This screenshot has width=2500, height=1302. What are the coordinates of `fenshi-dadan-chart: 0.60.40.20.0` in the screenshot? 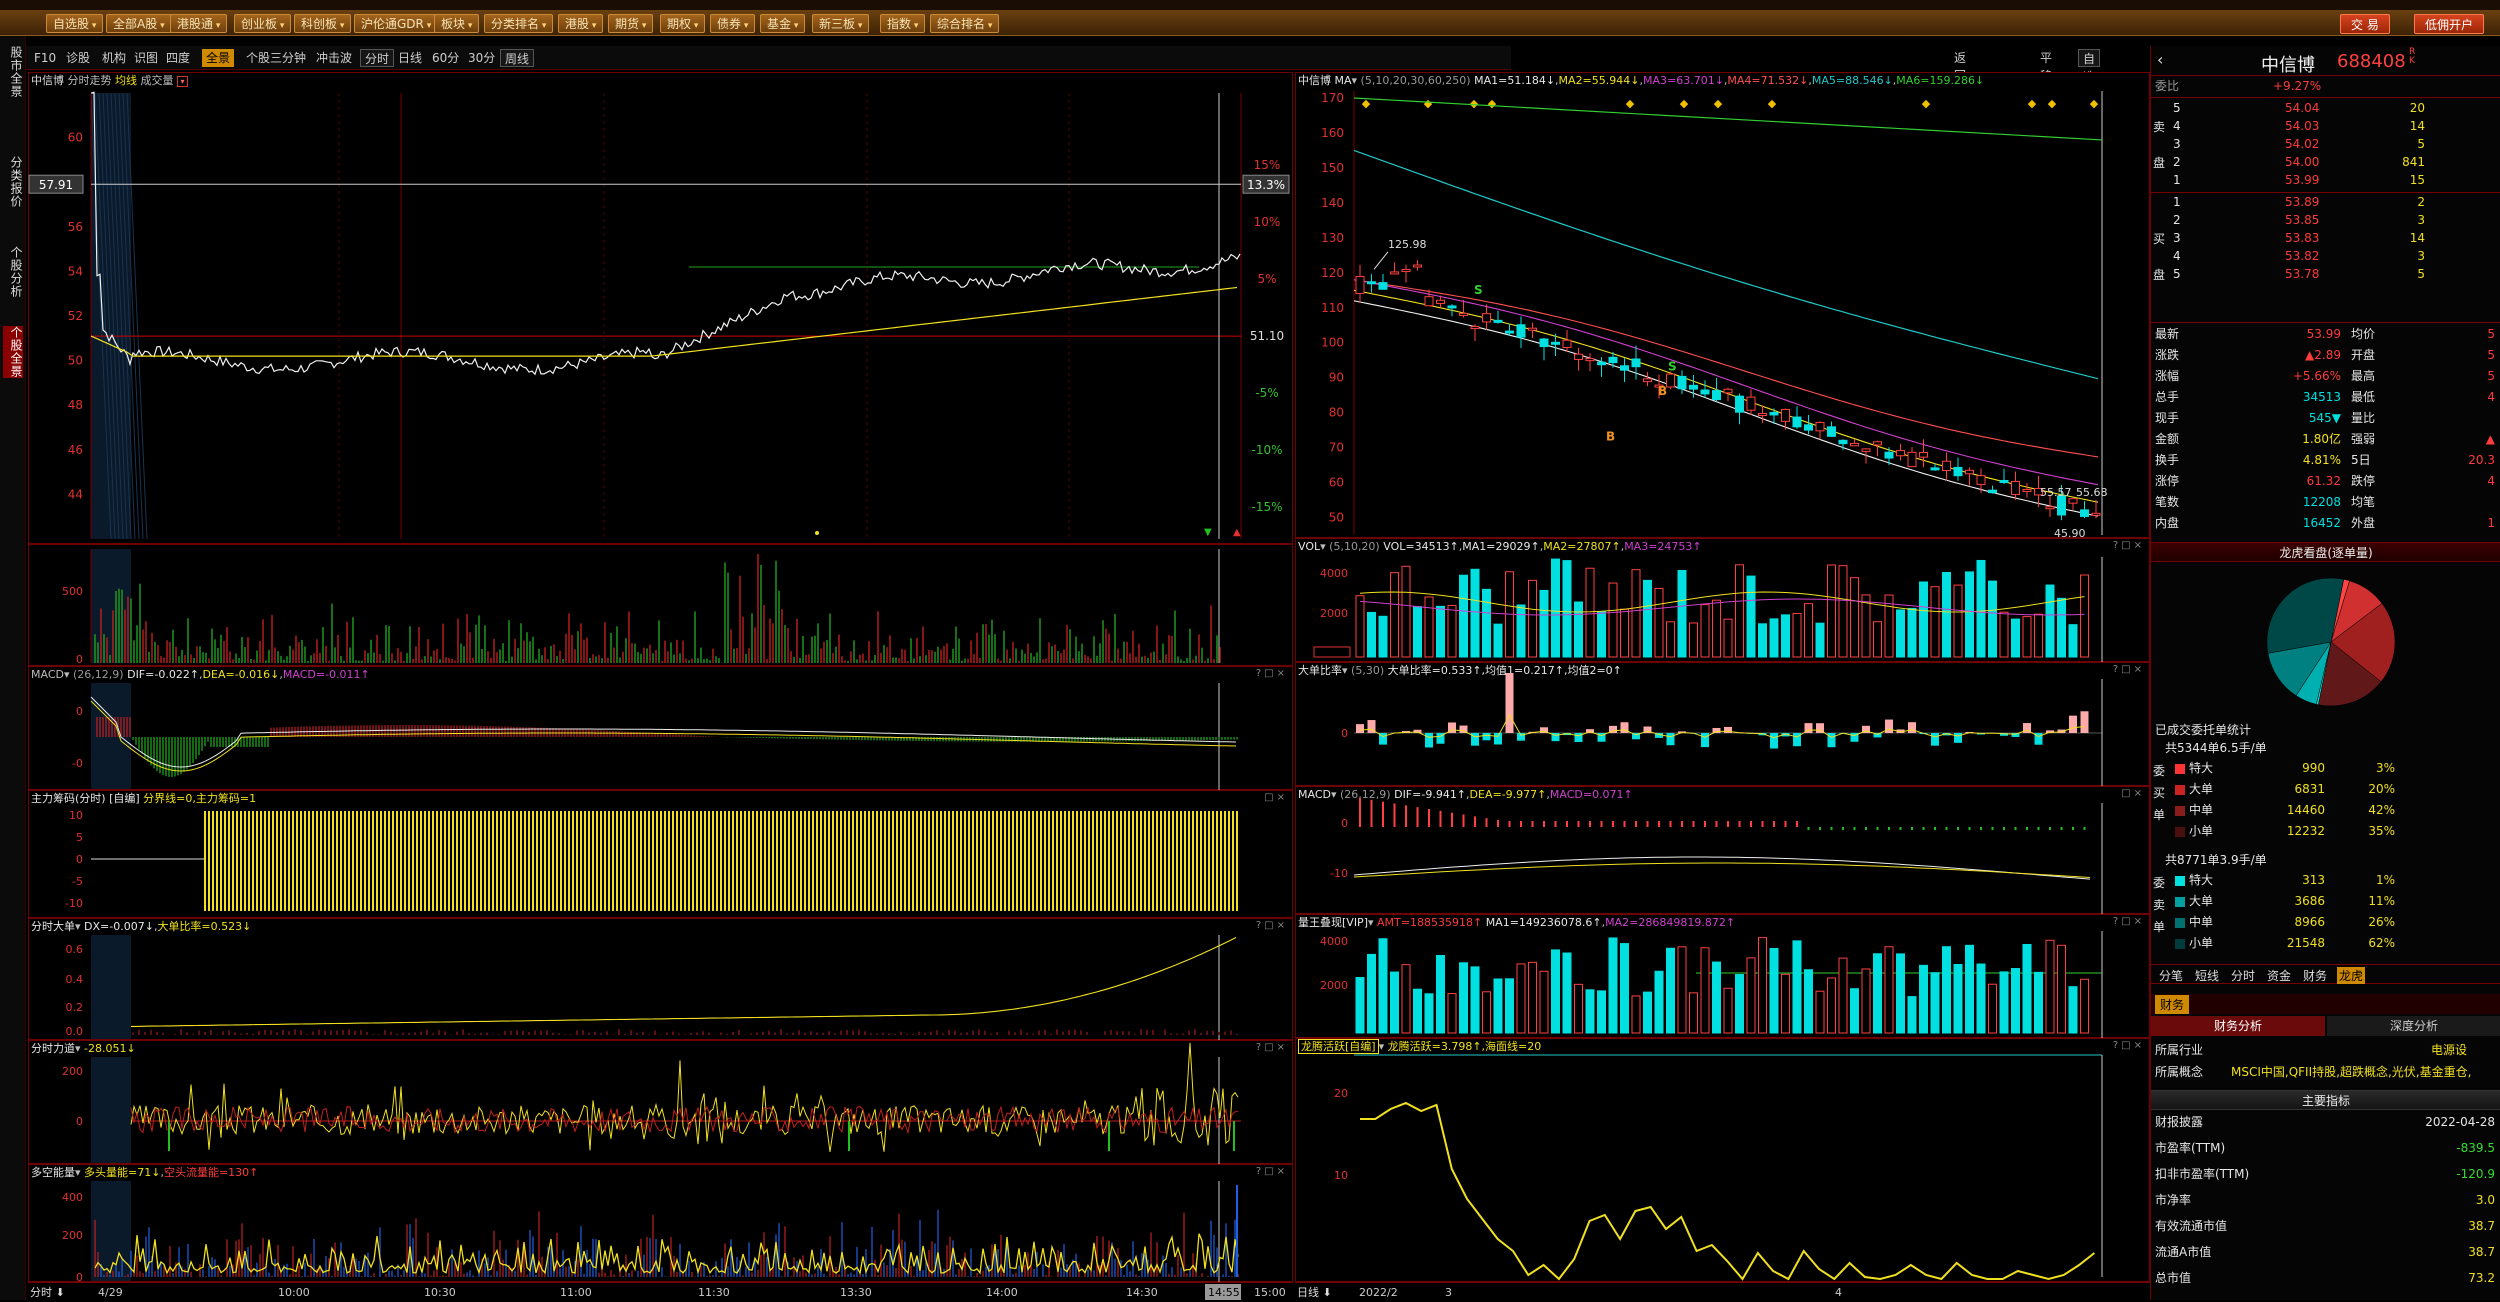 It's located at (661, 980).